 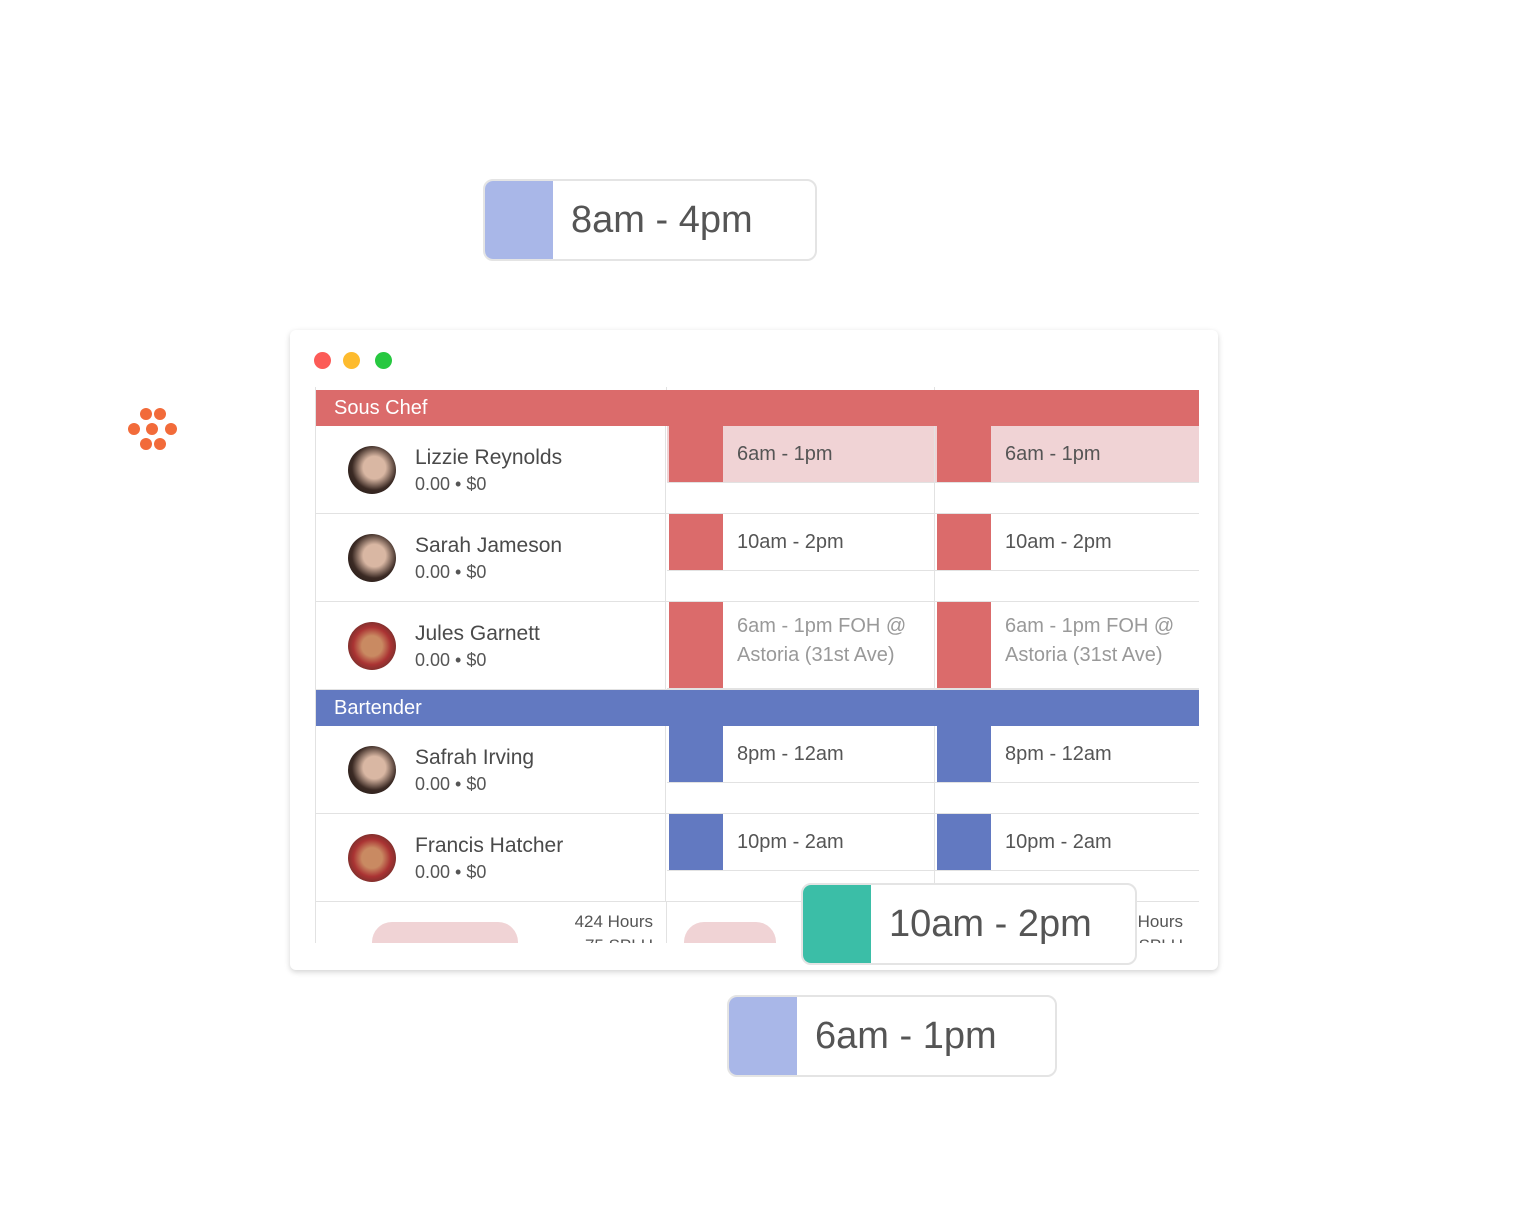 I want to click on employee-cell: Jules Garnett 0.00 • $0, so click(x=491, y=646).